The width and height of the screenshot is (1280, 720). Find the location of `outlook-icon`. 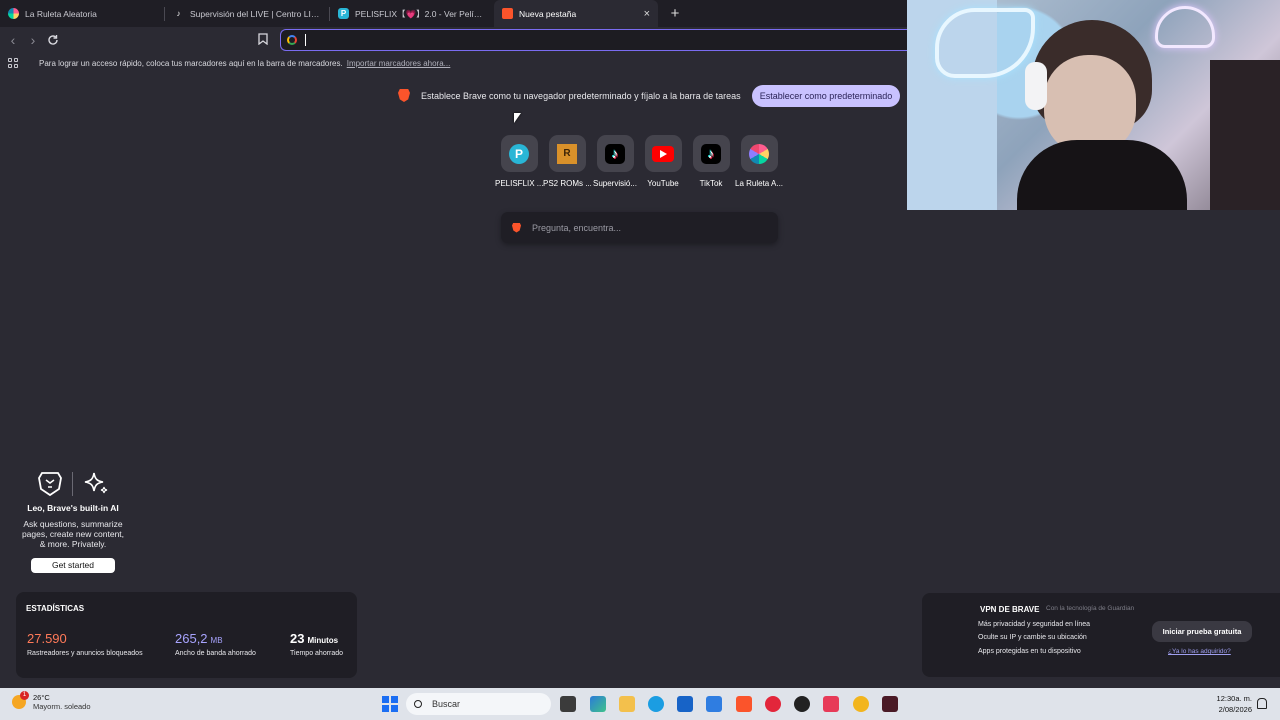

outlook-icon is located at coordinates (714, 704).